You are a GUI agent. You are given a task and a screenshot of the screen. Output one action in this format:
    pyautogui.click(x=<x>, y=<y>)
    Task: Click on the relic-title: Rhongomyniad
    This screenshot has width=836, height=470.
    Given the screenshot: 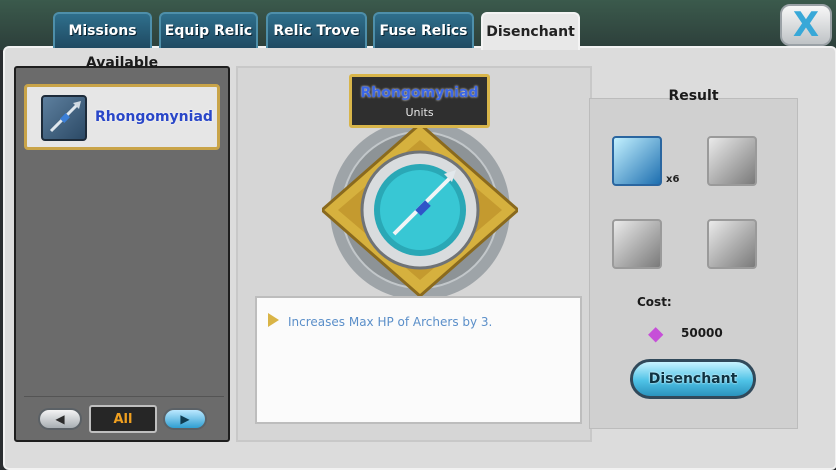 What is the action you would take?
    pyautogui.click(x=419, y=93)
    